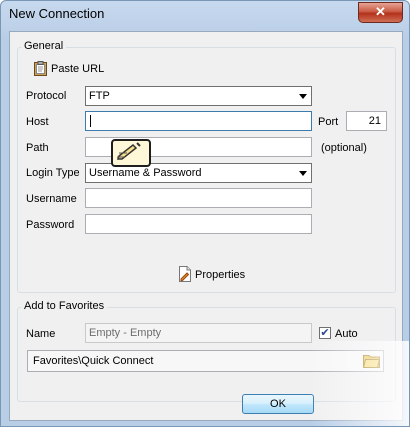 Image resolution: width=410 pixels, height=427 pixels. What do you see at coordinates (346, 334) in the screenshot?
I see `auto-label: Auto` at bounding box center [346, 334].